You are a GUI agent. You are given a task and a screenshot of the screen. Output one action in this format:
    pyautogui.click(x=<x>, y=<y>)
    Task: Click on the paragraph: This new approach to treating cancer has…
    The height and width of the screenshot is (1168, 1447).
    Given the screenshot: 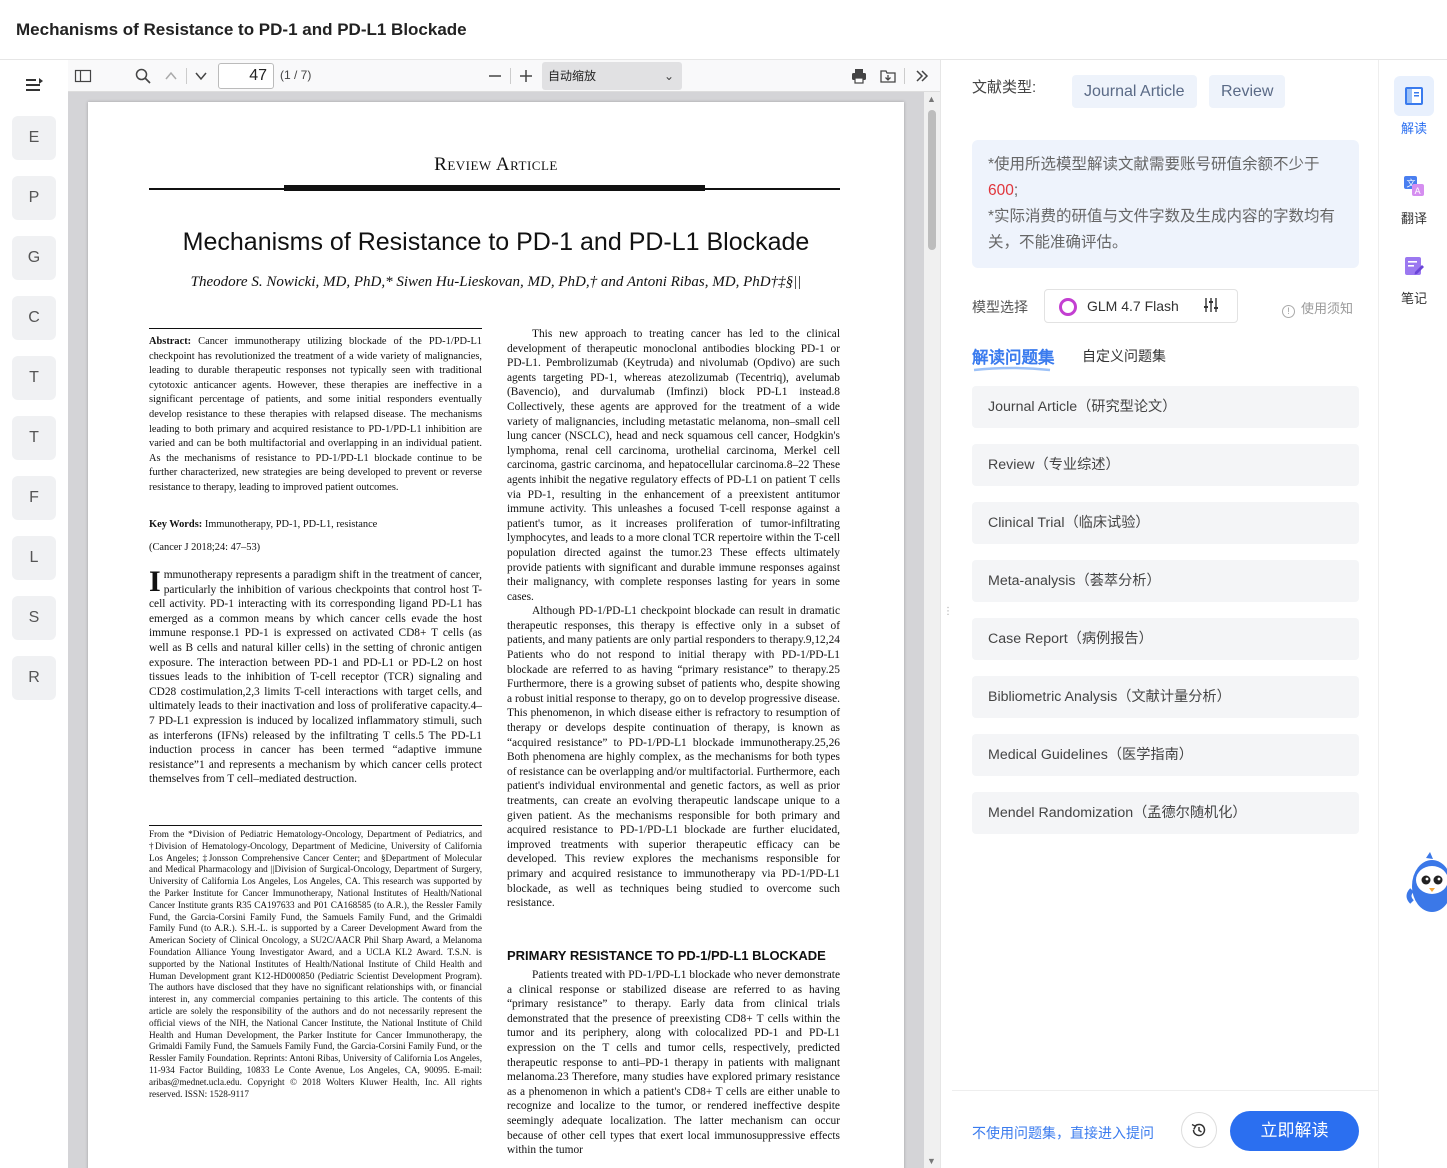 What is the action you would take?
    pyautogui.click(x=673, y=465)
    